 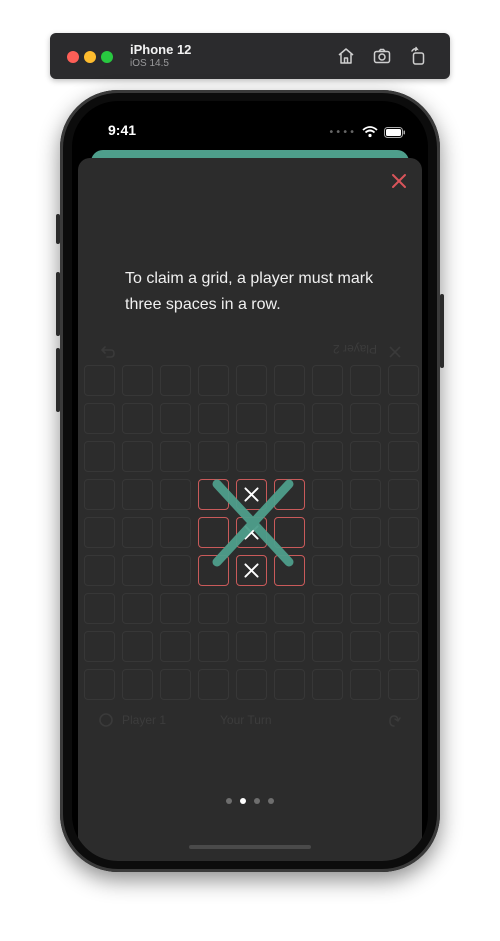 What do you see at coordinates (250, 801) in the screenshot?
I see `page-indicator` at bounding box center [250, 801].